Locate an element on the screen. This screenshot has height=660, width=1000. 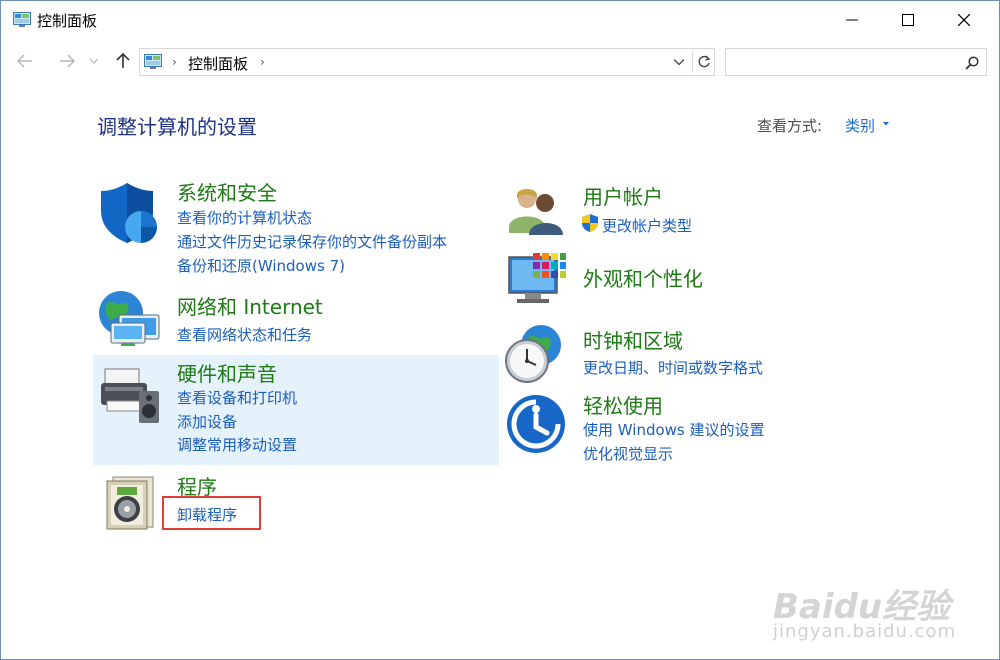
link-optimize-visual-display: 优化视觉显示 is located at coordinates (628, 453).